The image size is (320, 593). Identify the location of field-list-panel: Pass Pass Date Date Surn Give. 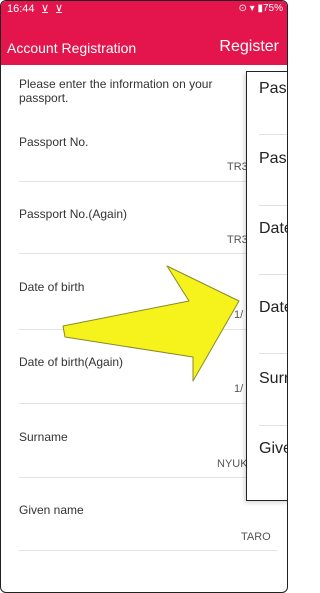
(266, 286).